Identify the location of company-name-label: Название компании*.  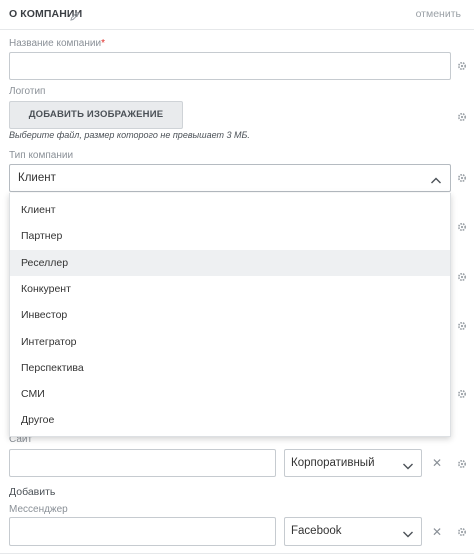
(57, 43).